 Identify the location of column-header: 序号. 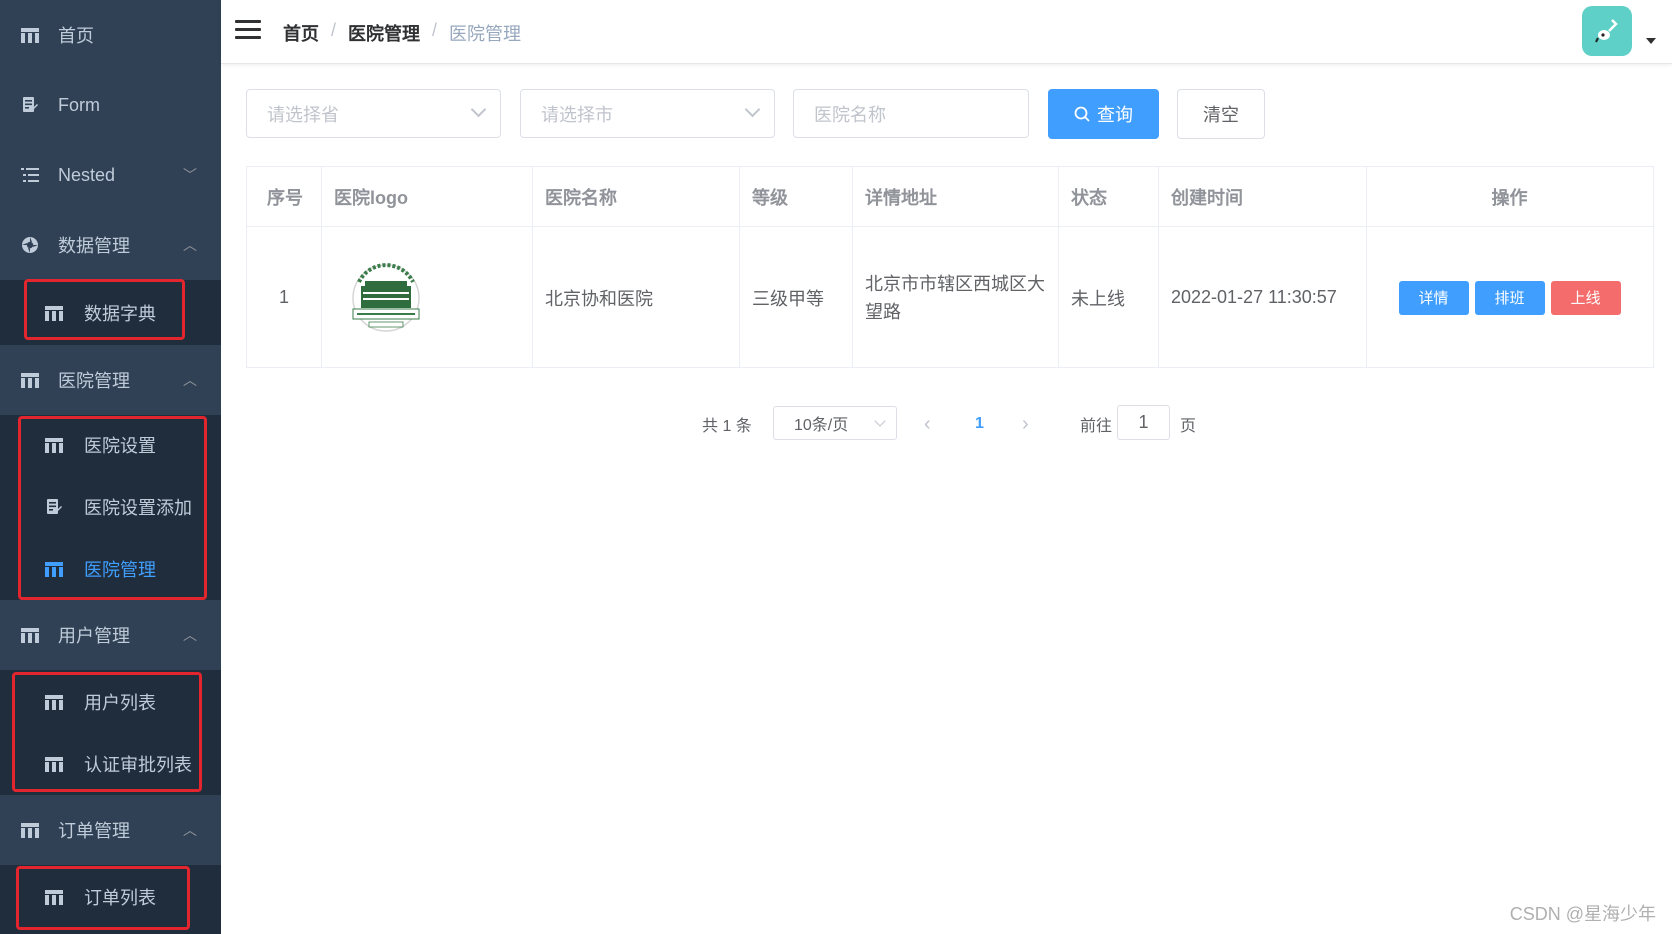
(284, 197).